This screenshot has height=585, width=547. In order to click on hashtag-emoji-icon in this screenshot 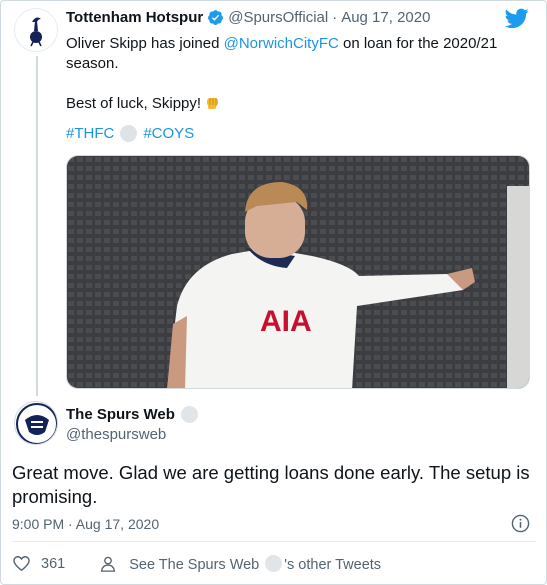, I will do `click(129, 133)`.